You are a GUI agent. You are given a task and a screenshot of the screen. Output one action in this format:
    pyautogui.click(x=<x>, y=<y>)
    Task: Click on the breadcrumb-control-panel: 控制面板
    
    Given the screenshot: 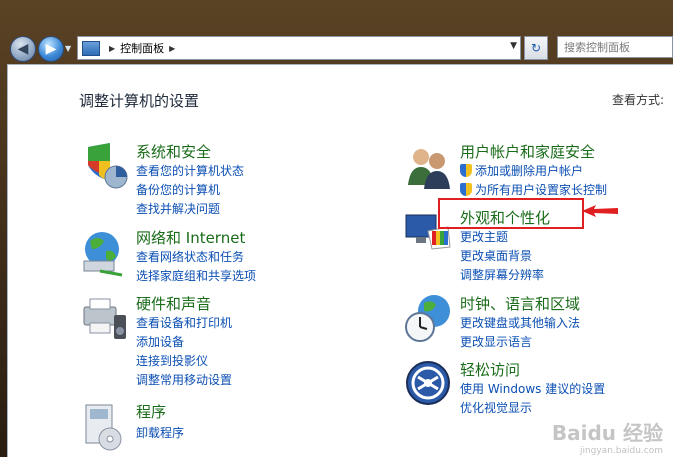 What is the action you would take?
    pyautogui.click(x=142, y=48)
    